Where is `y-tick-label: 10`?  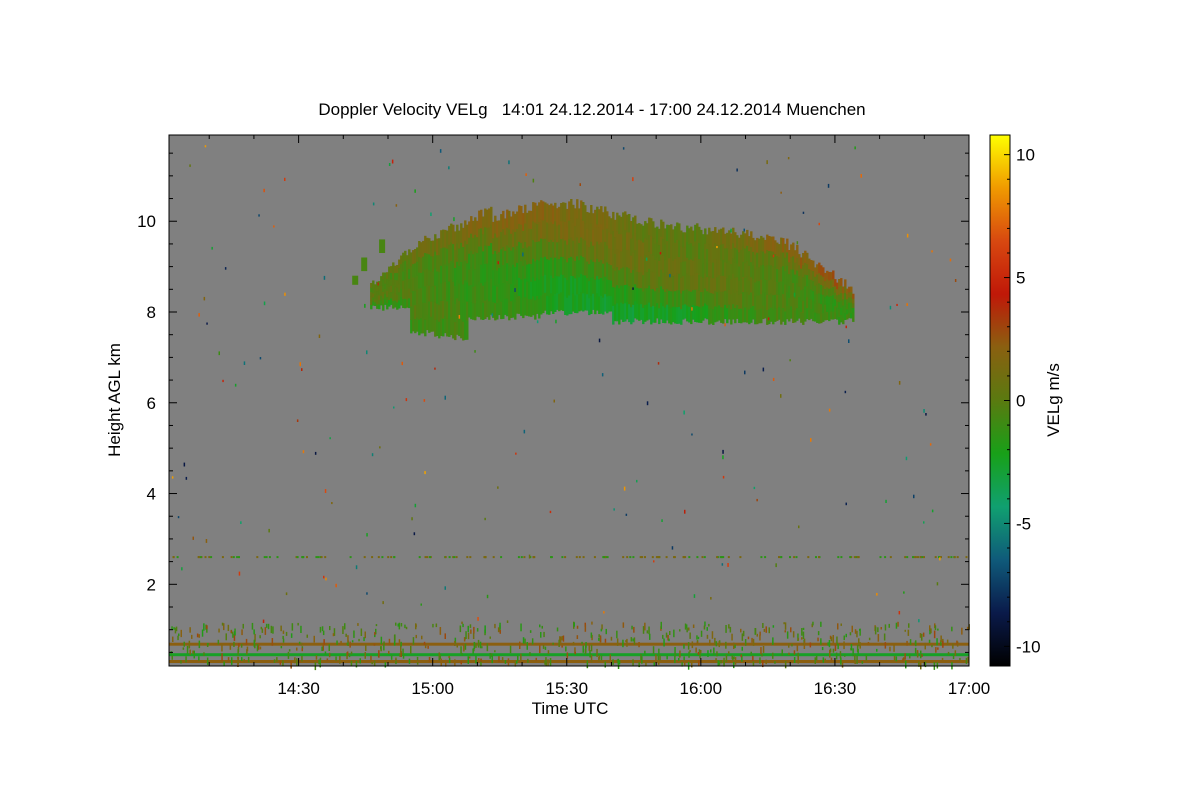
y-tick-label: 10 is located at coordinates (146, 221).